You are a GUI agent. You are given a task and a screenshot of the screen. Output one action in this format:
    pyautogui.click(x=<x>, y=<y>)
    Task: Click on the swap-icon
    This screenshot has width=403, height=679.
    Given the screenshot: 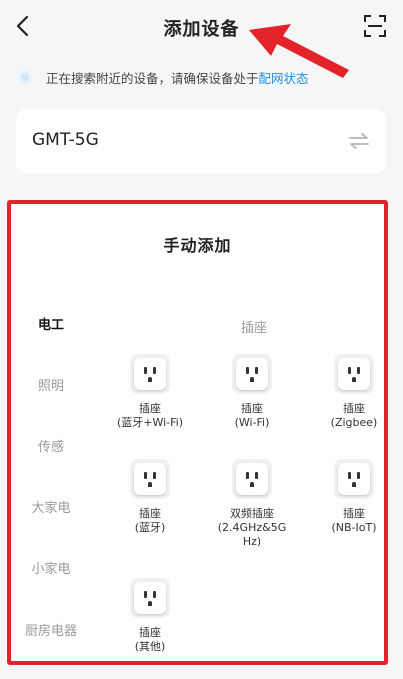 What is the action you would take?
    pyautogui.click(x=359, y=141)
    